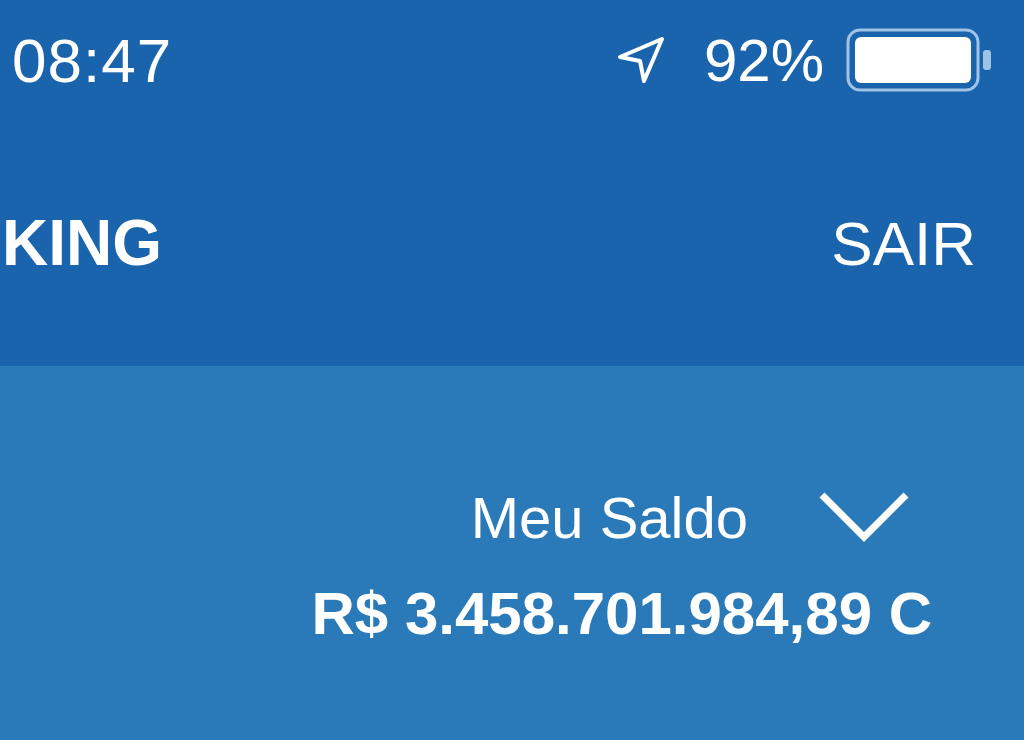  What do you see at coordinates (920, 60) in the screenshot?
I see `battery-icon` at bounding box center [920, 60].